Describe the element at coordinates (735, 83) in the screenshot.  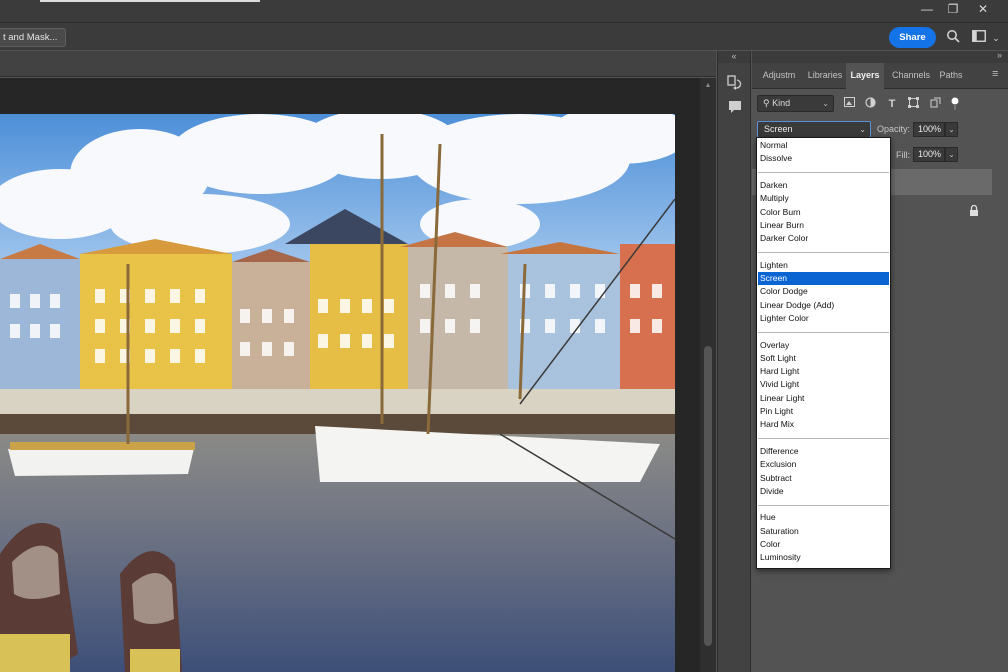
I see `history-icon` at that location.